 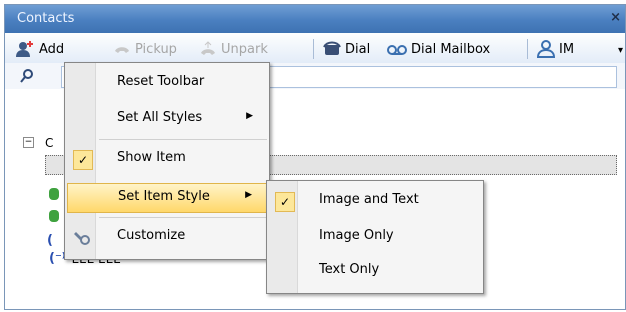 What do you see at coordinates (369, 199) in the screenshot?
I see `menu-item-label: Image and Text` at bounding box center [369, 199].